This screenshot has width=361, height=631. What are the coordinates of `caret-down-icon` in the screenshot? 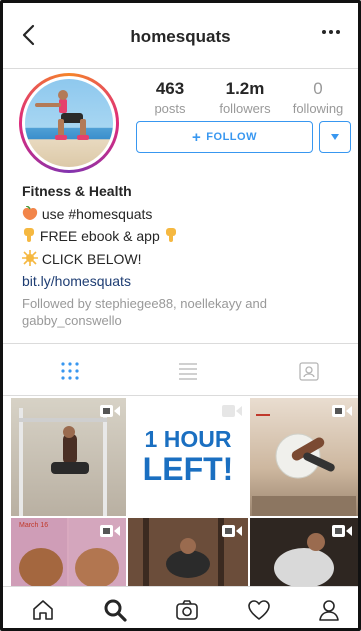 It's located at (335, 137).